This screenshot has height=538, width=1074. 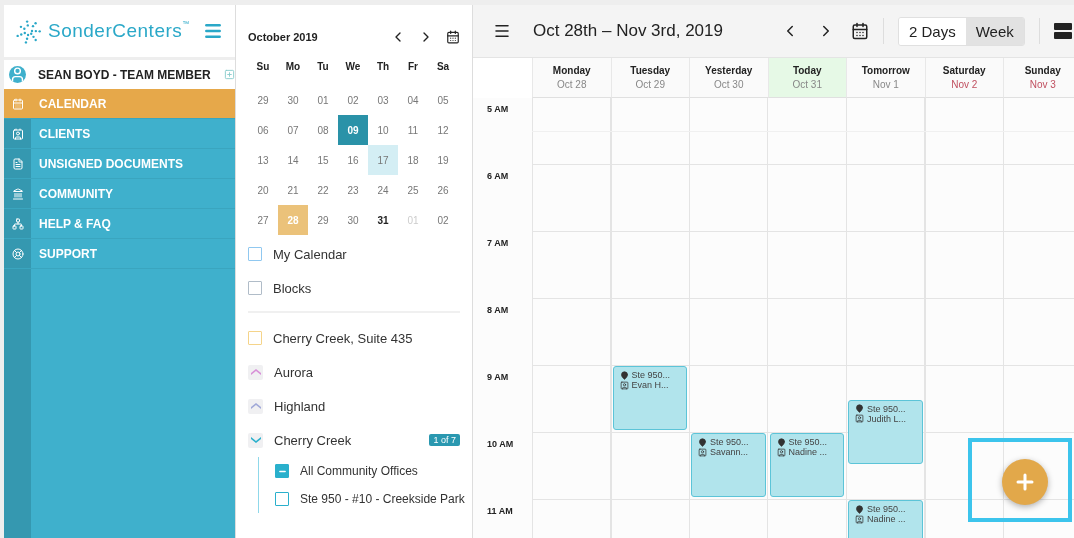 What do you see at coordinates (994, 31) in the screenshot?
I see `view-toggle: Week` at bounding box center [994, 31].